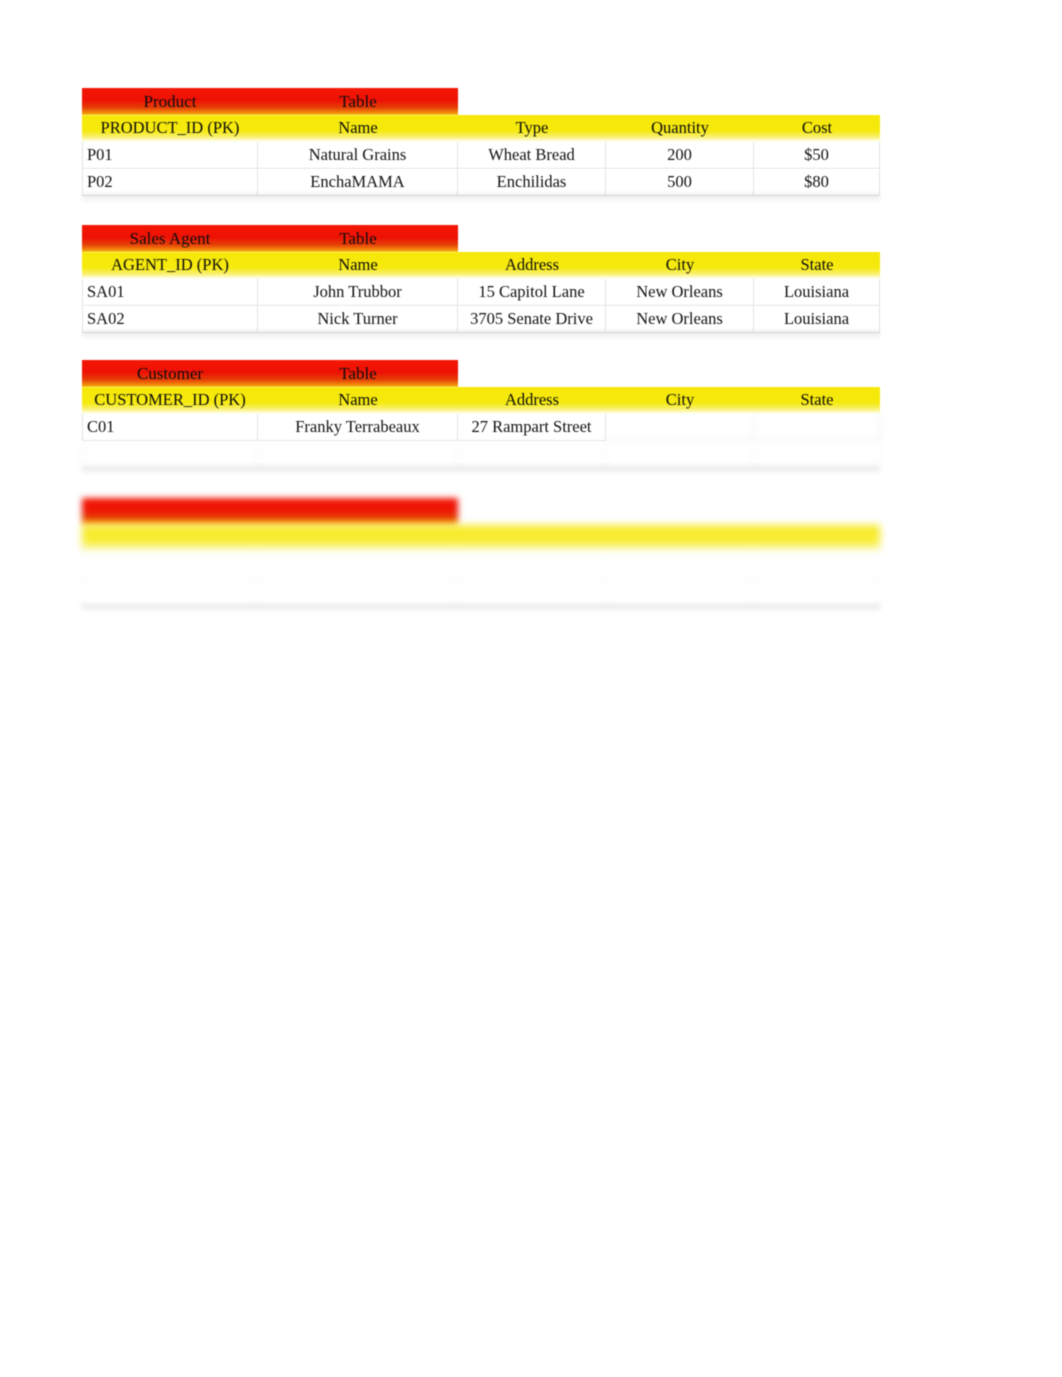 The height and width of the screenshot is (1377, 1062). I want to click on cell: $50, so click(817, 155).